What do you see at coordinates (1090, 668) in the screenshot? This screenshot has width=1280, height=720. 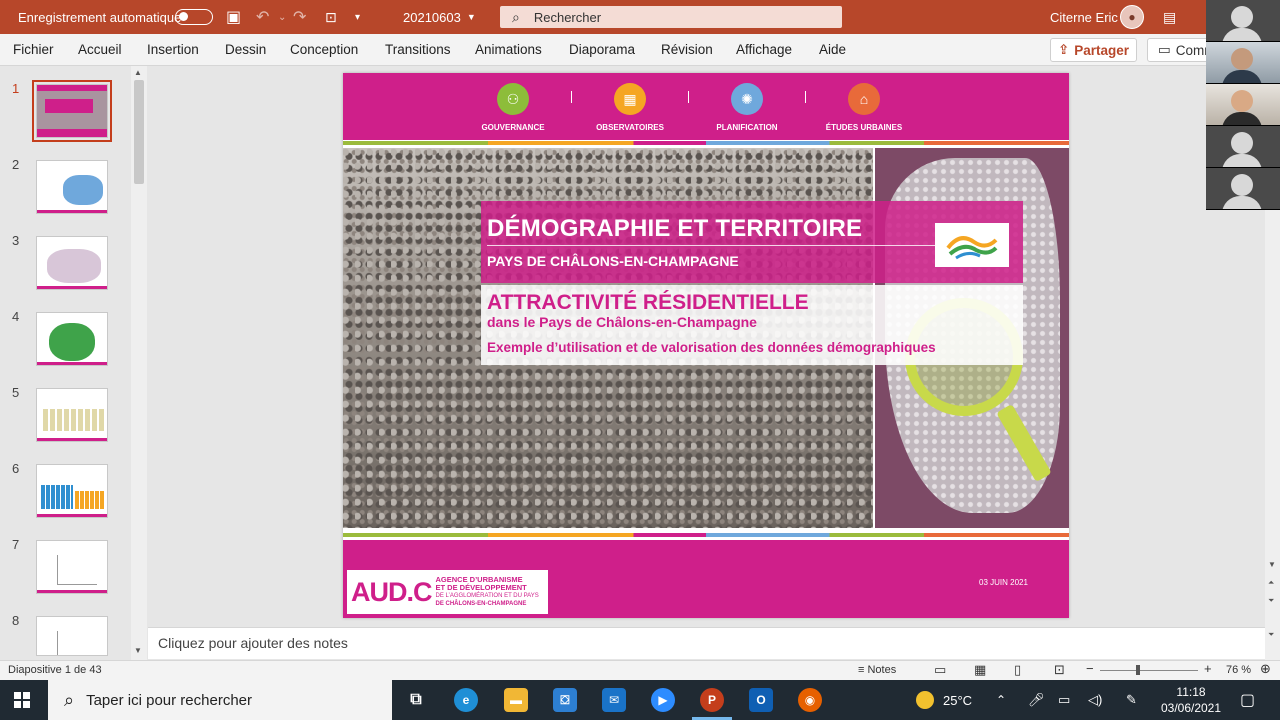 I see `zoom-out-icon: −` at bounding box center [1090, 668].